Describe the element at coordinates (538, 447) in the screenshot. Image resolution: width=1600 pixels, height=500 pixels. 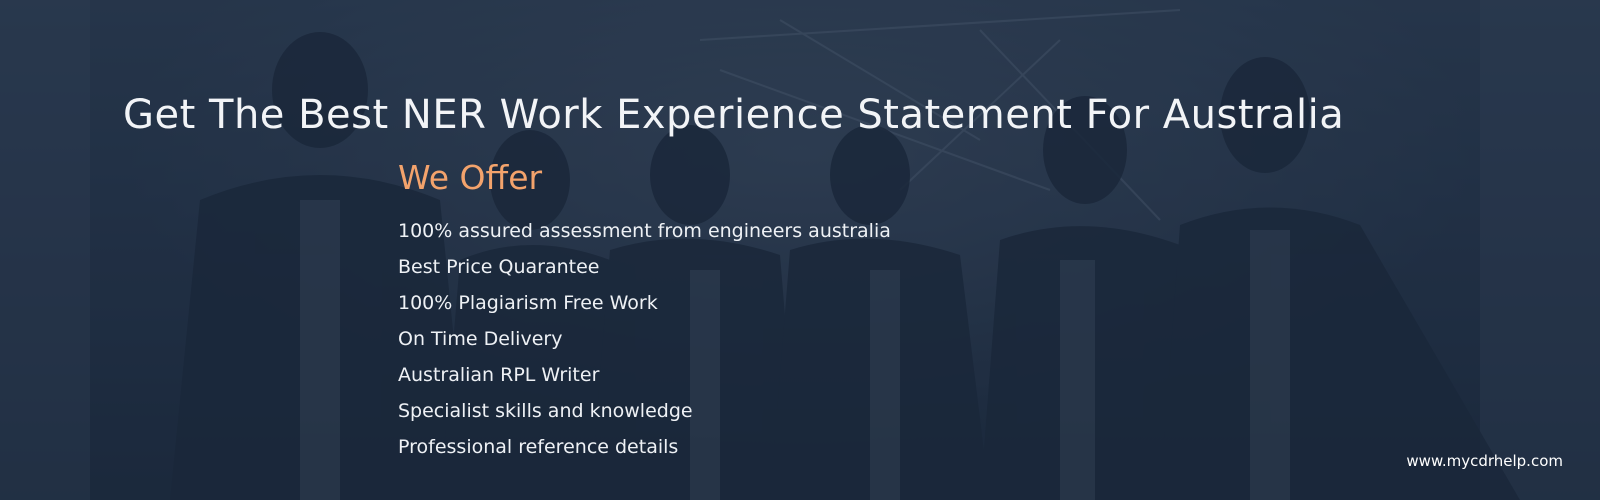
I see `offer-item-reference-details: Professional reference details` at that location.